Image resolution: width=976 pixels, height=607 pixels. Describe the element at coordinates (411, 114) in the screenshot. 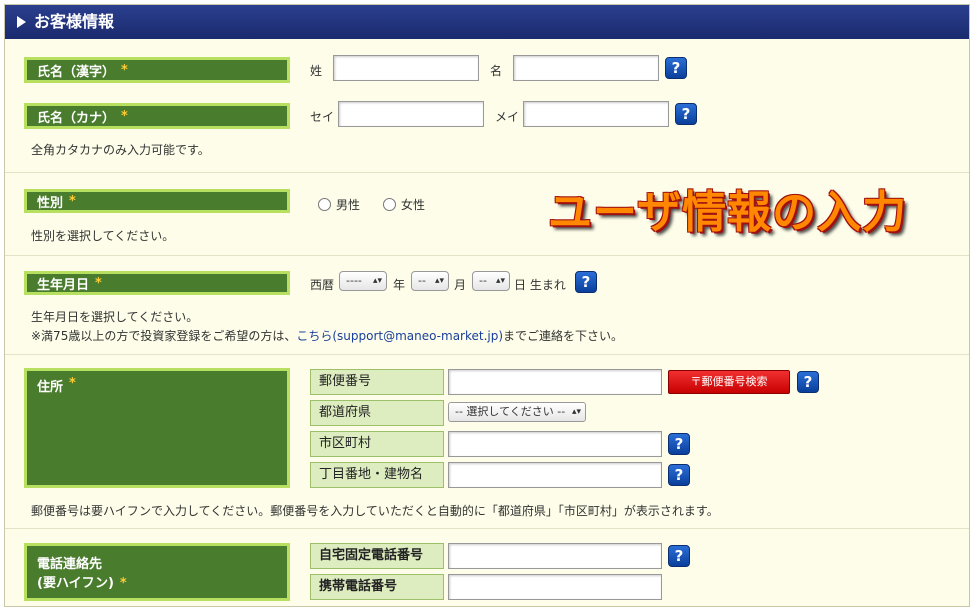

I see `last-name-kana-input` at that location.